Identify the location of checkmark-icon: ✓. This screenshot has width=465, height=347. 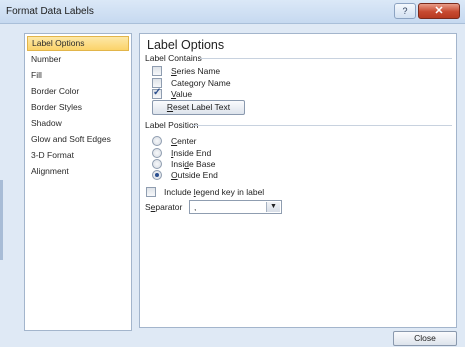
(157, 92).